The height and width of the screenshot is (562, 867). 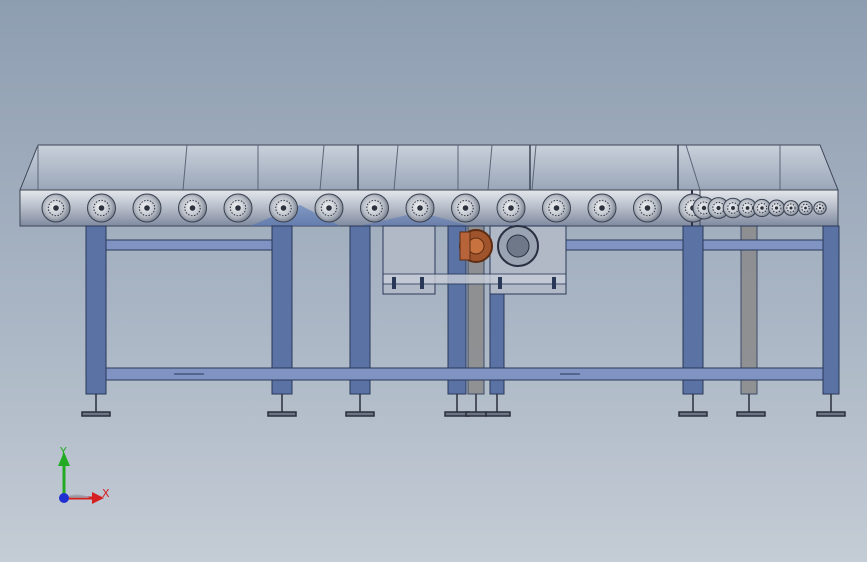 What do you see at coordinates (81, 478) in the screenshot?
I see `axis-triad` at bounding box center [81, 478].